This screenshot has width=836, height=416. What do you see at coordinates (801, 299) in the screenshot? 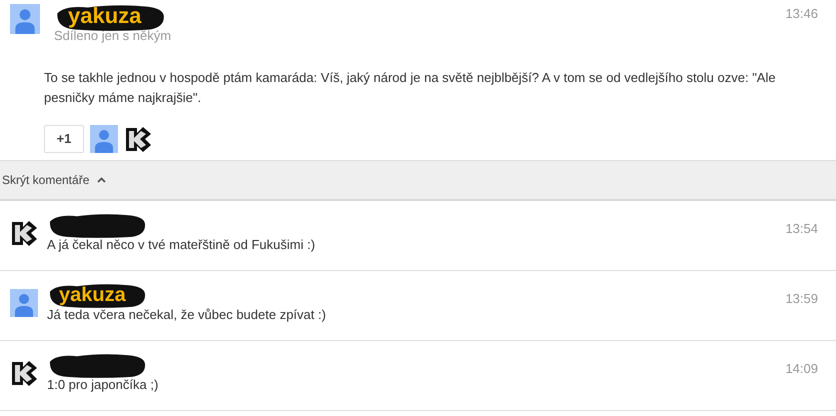
I see `comment-time: 13:59` at bounding box center [801, 299].